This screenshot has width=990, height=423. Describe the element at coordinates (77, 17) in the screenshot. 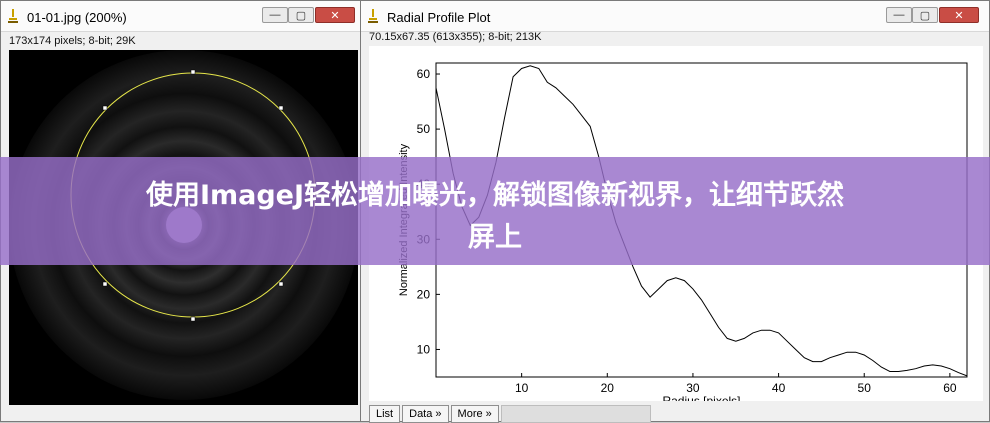

I see `image-window-title: 01-01.jpg (200%)` at that location.